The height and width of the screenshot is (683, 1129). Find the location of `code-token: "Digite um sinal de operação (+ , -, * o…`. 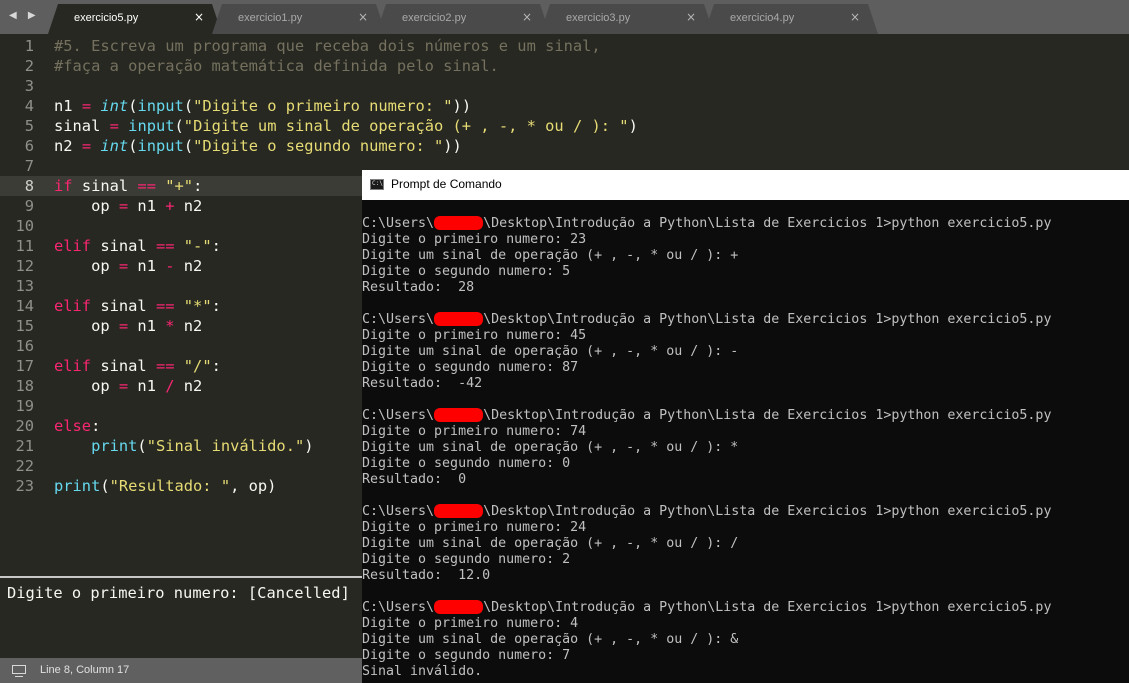

code-token: "Digite um sinal de operação (+ , -, * o… is located at coordinates (406, 126).